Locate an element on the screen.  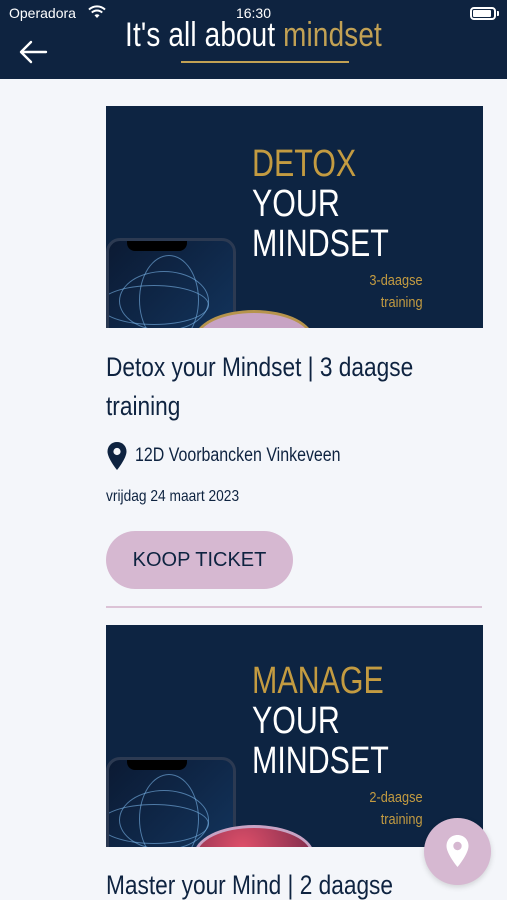
title-underline is located at coordinates (265, 62).